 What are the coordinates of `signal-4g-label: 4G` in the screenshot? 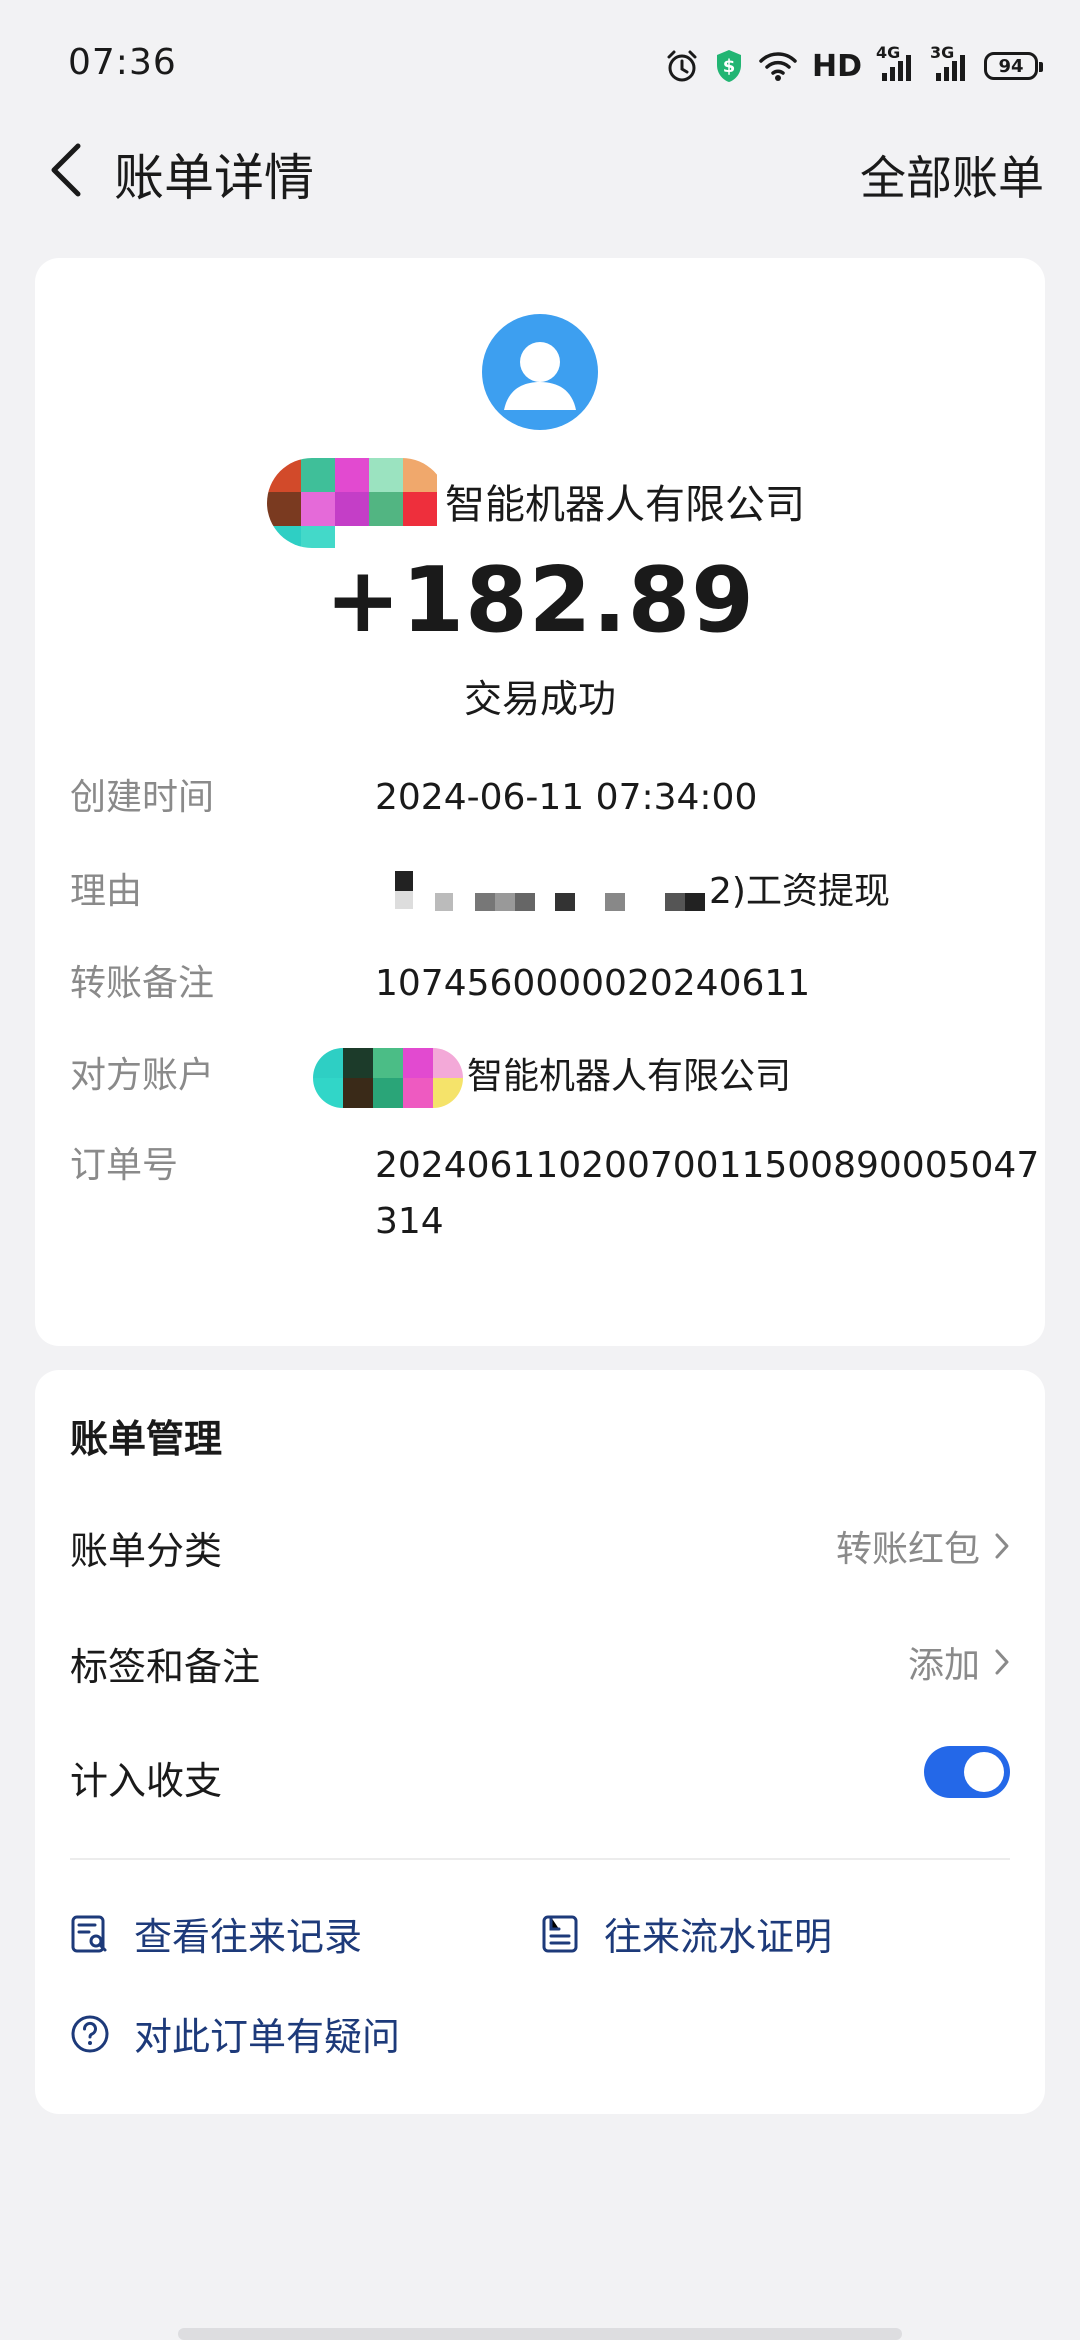 It's located at (888, 52).